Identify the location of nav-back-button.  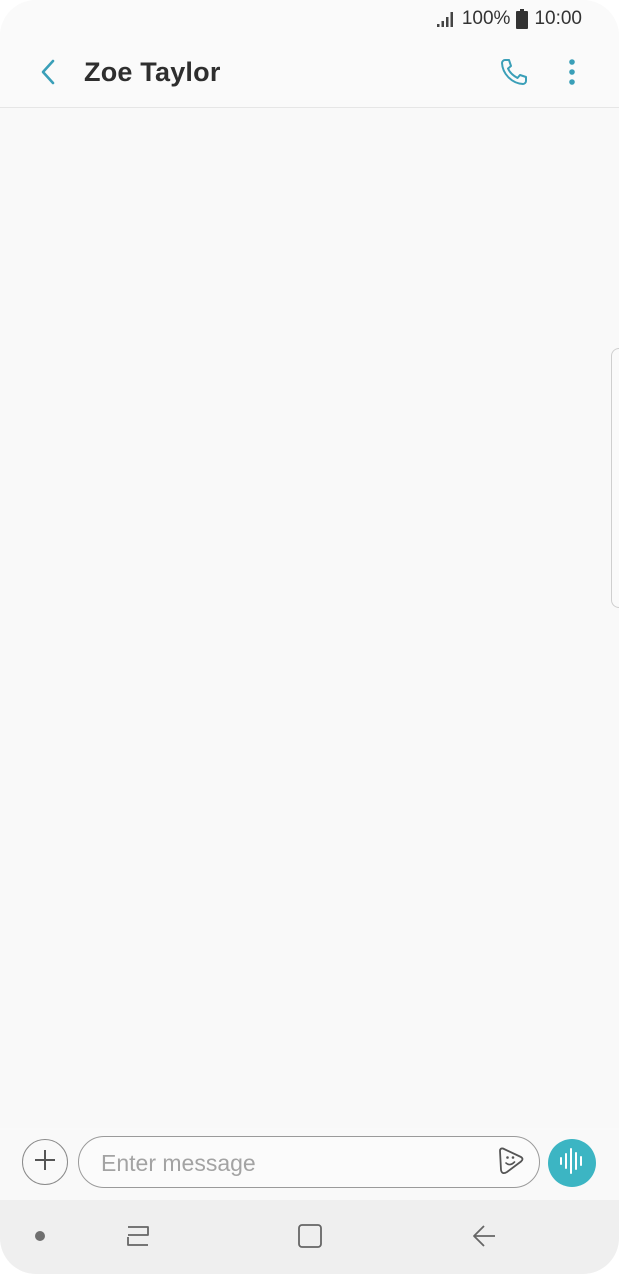
(484, 1238).